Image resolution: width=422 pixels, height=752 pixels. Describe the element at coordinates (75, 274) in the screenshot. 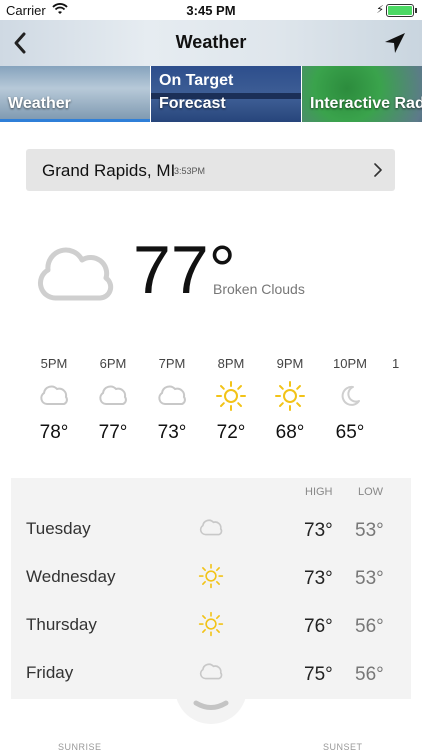

I see `current-cloud-icon` at that location.